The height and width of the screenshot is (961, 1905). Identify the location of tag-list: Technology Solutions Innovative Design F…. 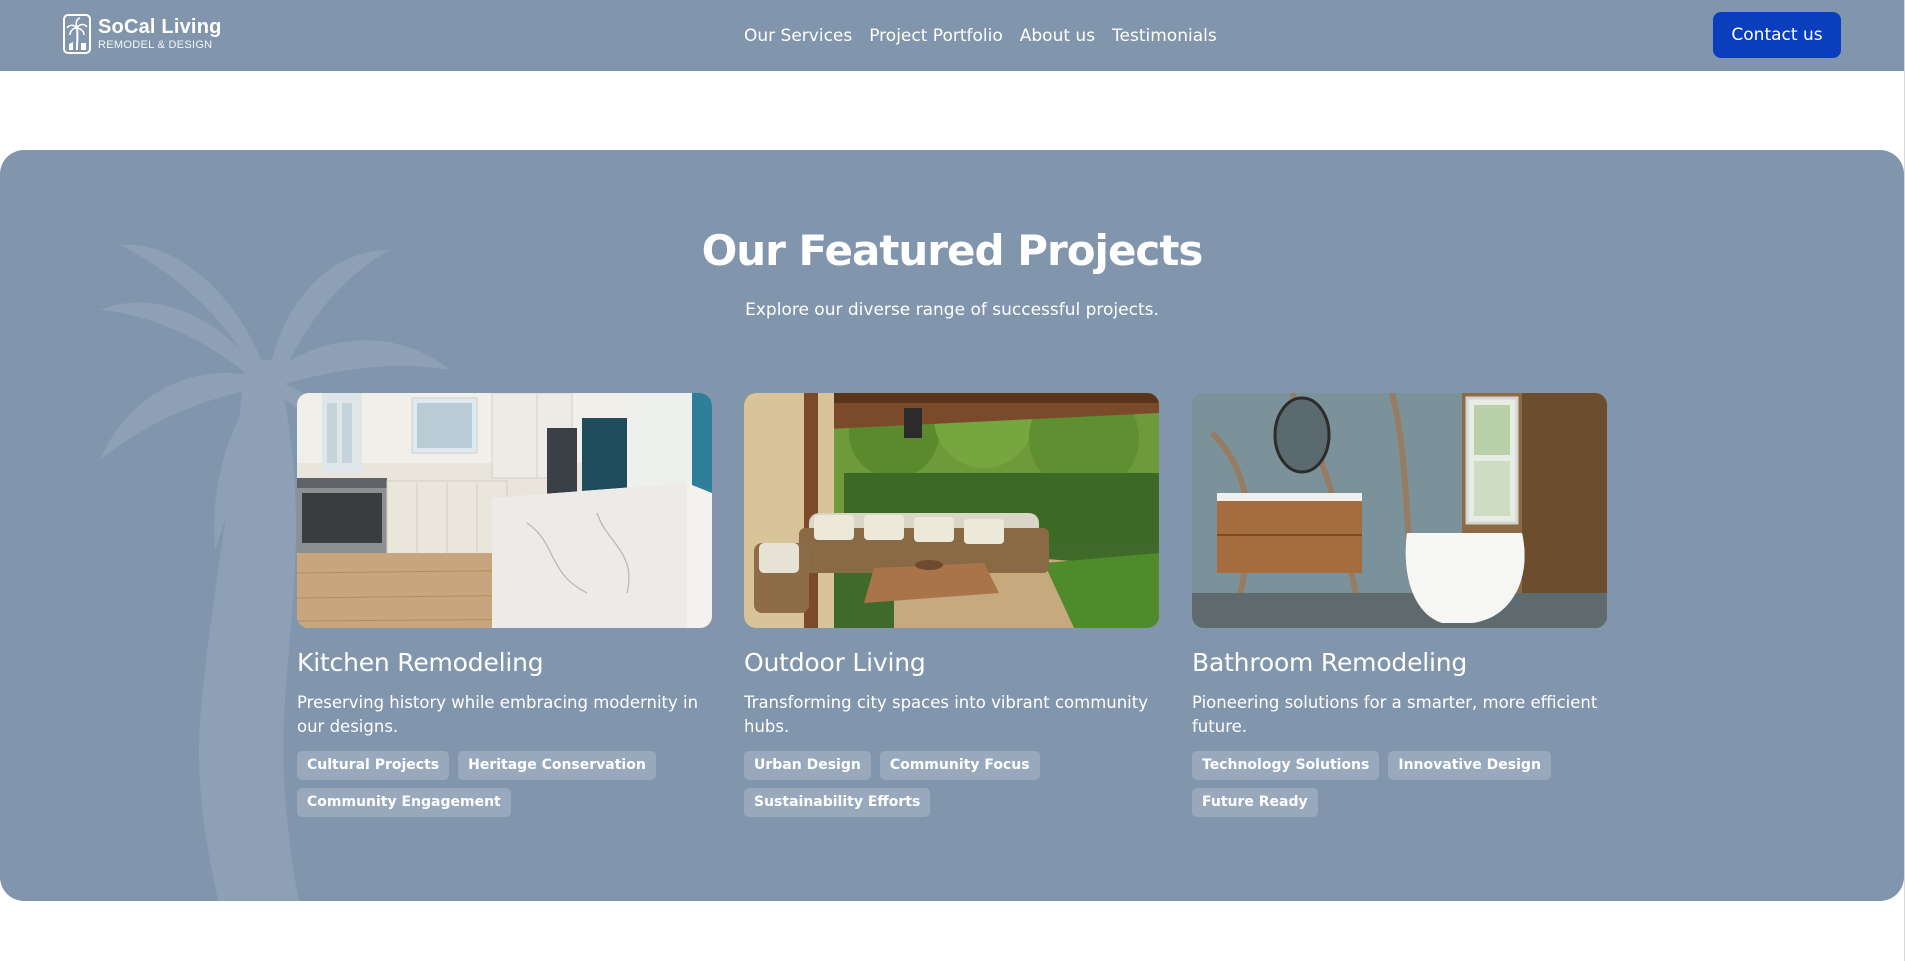
(1399, 784).